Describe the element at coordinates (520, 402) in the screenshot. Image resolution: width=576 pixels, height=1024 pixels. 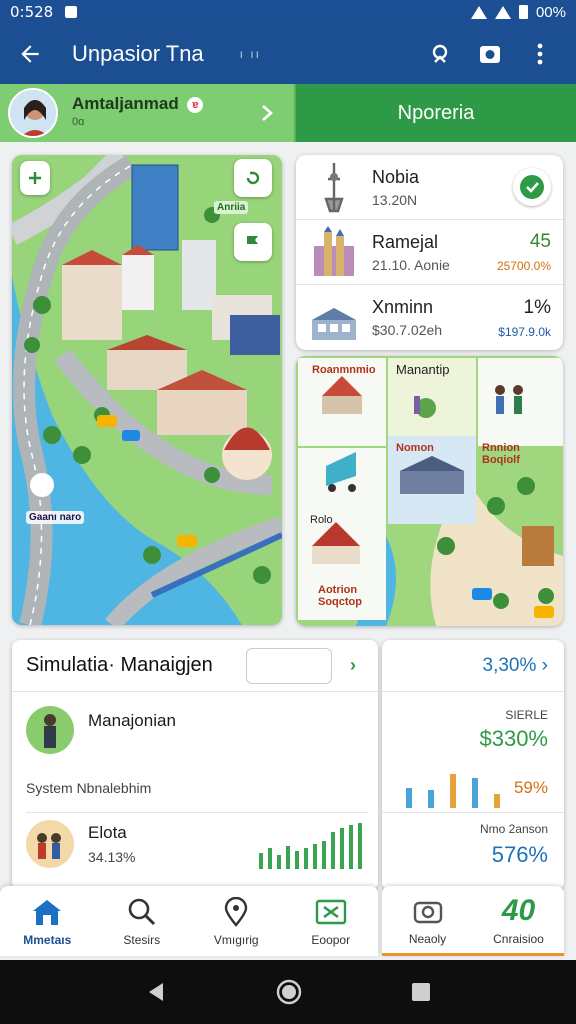
I see `palette-item-citizens` at that location.